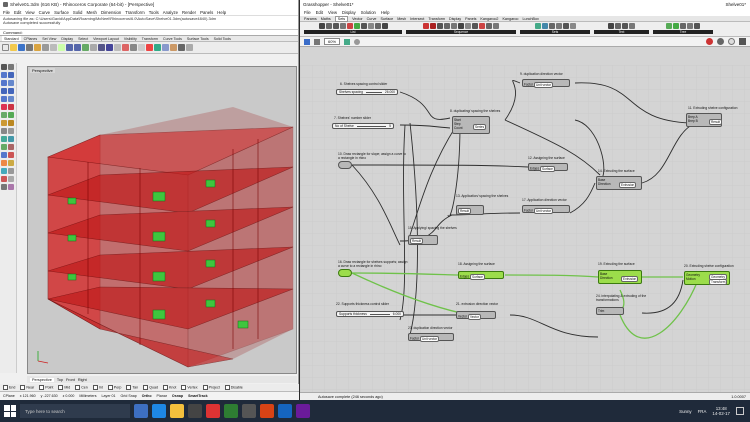 The image size is (750, 422). Describe the element at coordinates (363, 126) in the screenshot. I see `shelves-number-slider: No of Shelve 5` at that location.